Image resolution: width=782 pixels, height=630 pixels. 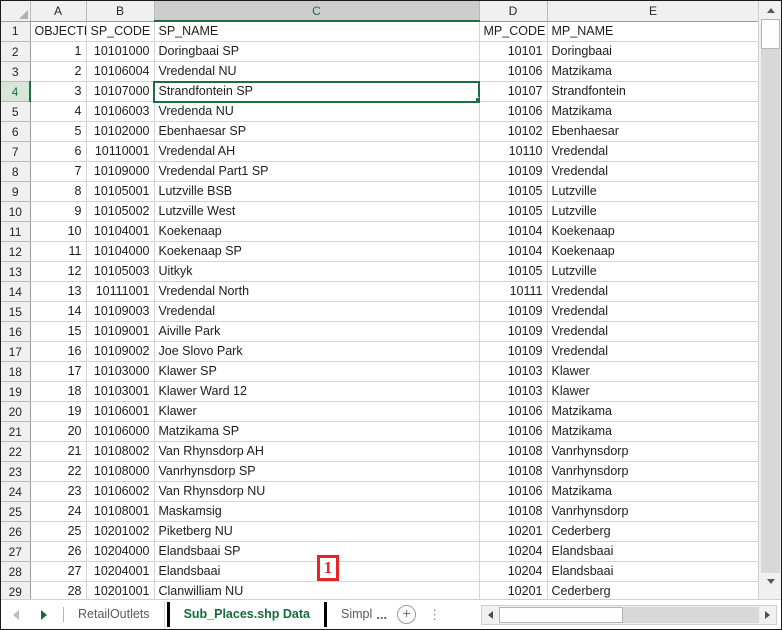 What do you see at coordinates (317, 31) in the screenshot?
I see `cell-c1: SP_NAME` at bounding box center [317, 31].